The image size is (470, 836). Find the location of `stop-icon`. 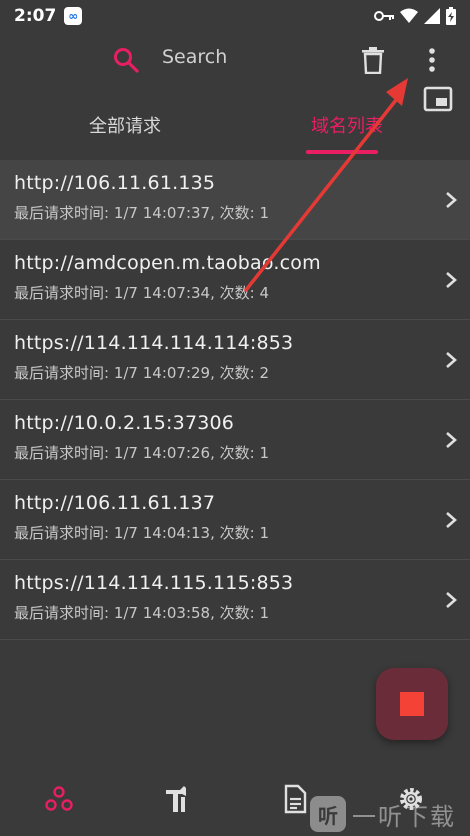

stop-icon is located at coordinates (412, 704).